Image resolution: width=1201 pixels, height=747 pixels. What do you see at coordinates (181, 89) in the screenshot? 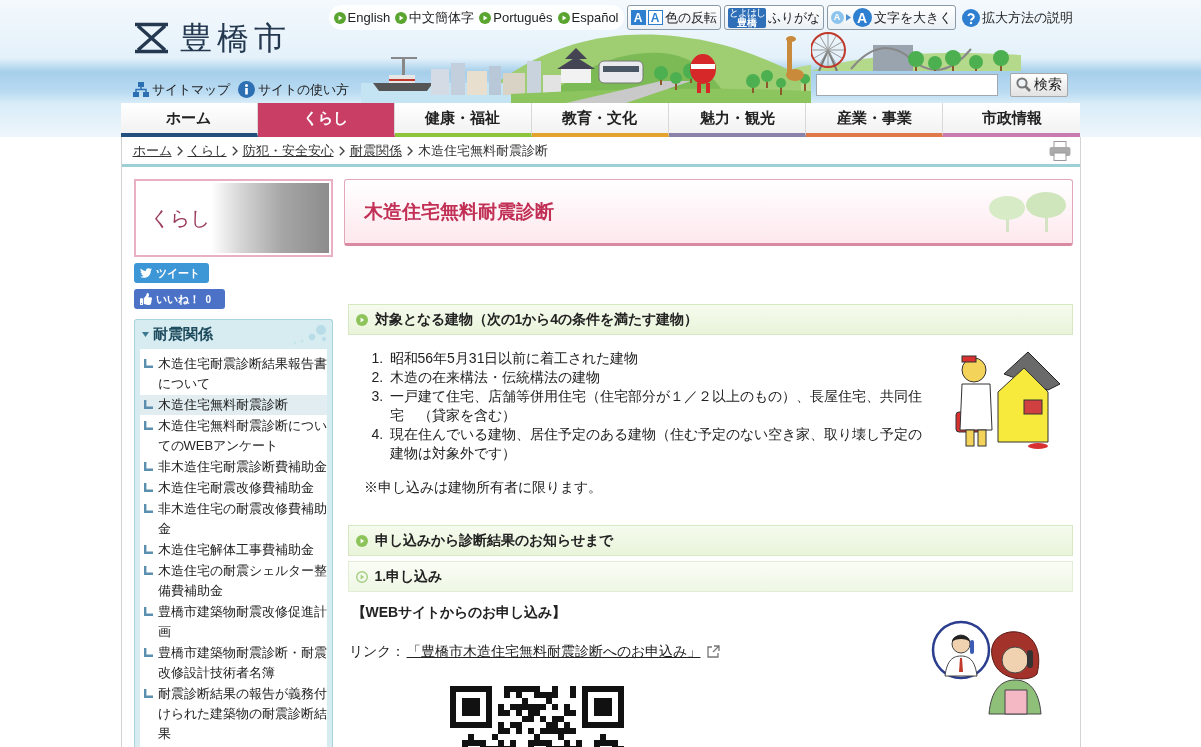
I see `sitemap-link: サイトマップ` at bounding box center [181, 89].